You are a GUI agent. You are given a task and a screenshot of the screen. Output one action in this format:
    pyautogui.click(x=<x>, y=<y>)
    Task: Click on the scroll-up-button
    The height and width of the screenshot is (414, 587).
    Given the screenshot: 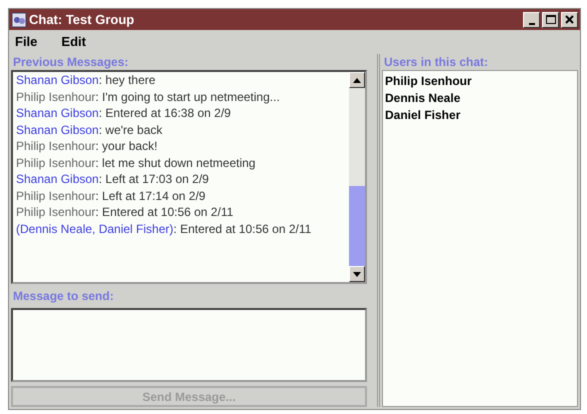 What is the action you would take?
    pyautogui.click(x=357, y=80)
    